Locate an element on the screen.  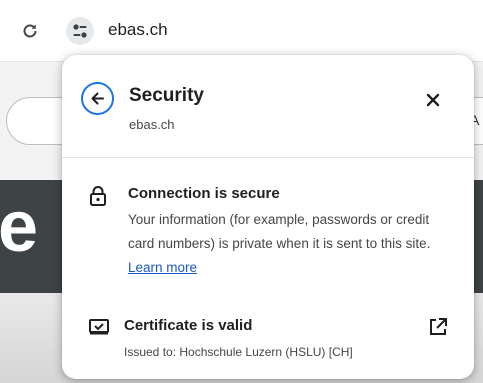
connection-title: Connection is secure is located at coordinates (204, 193).